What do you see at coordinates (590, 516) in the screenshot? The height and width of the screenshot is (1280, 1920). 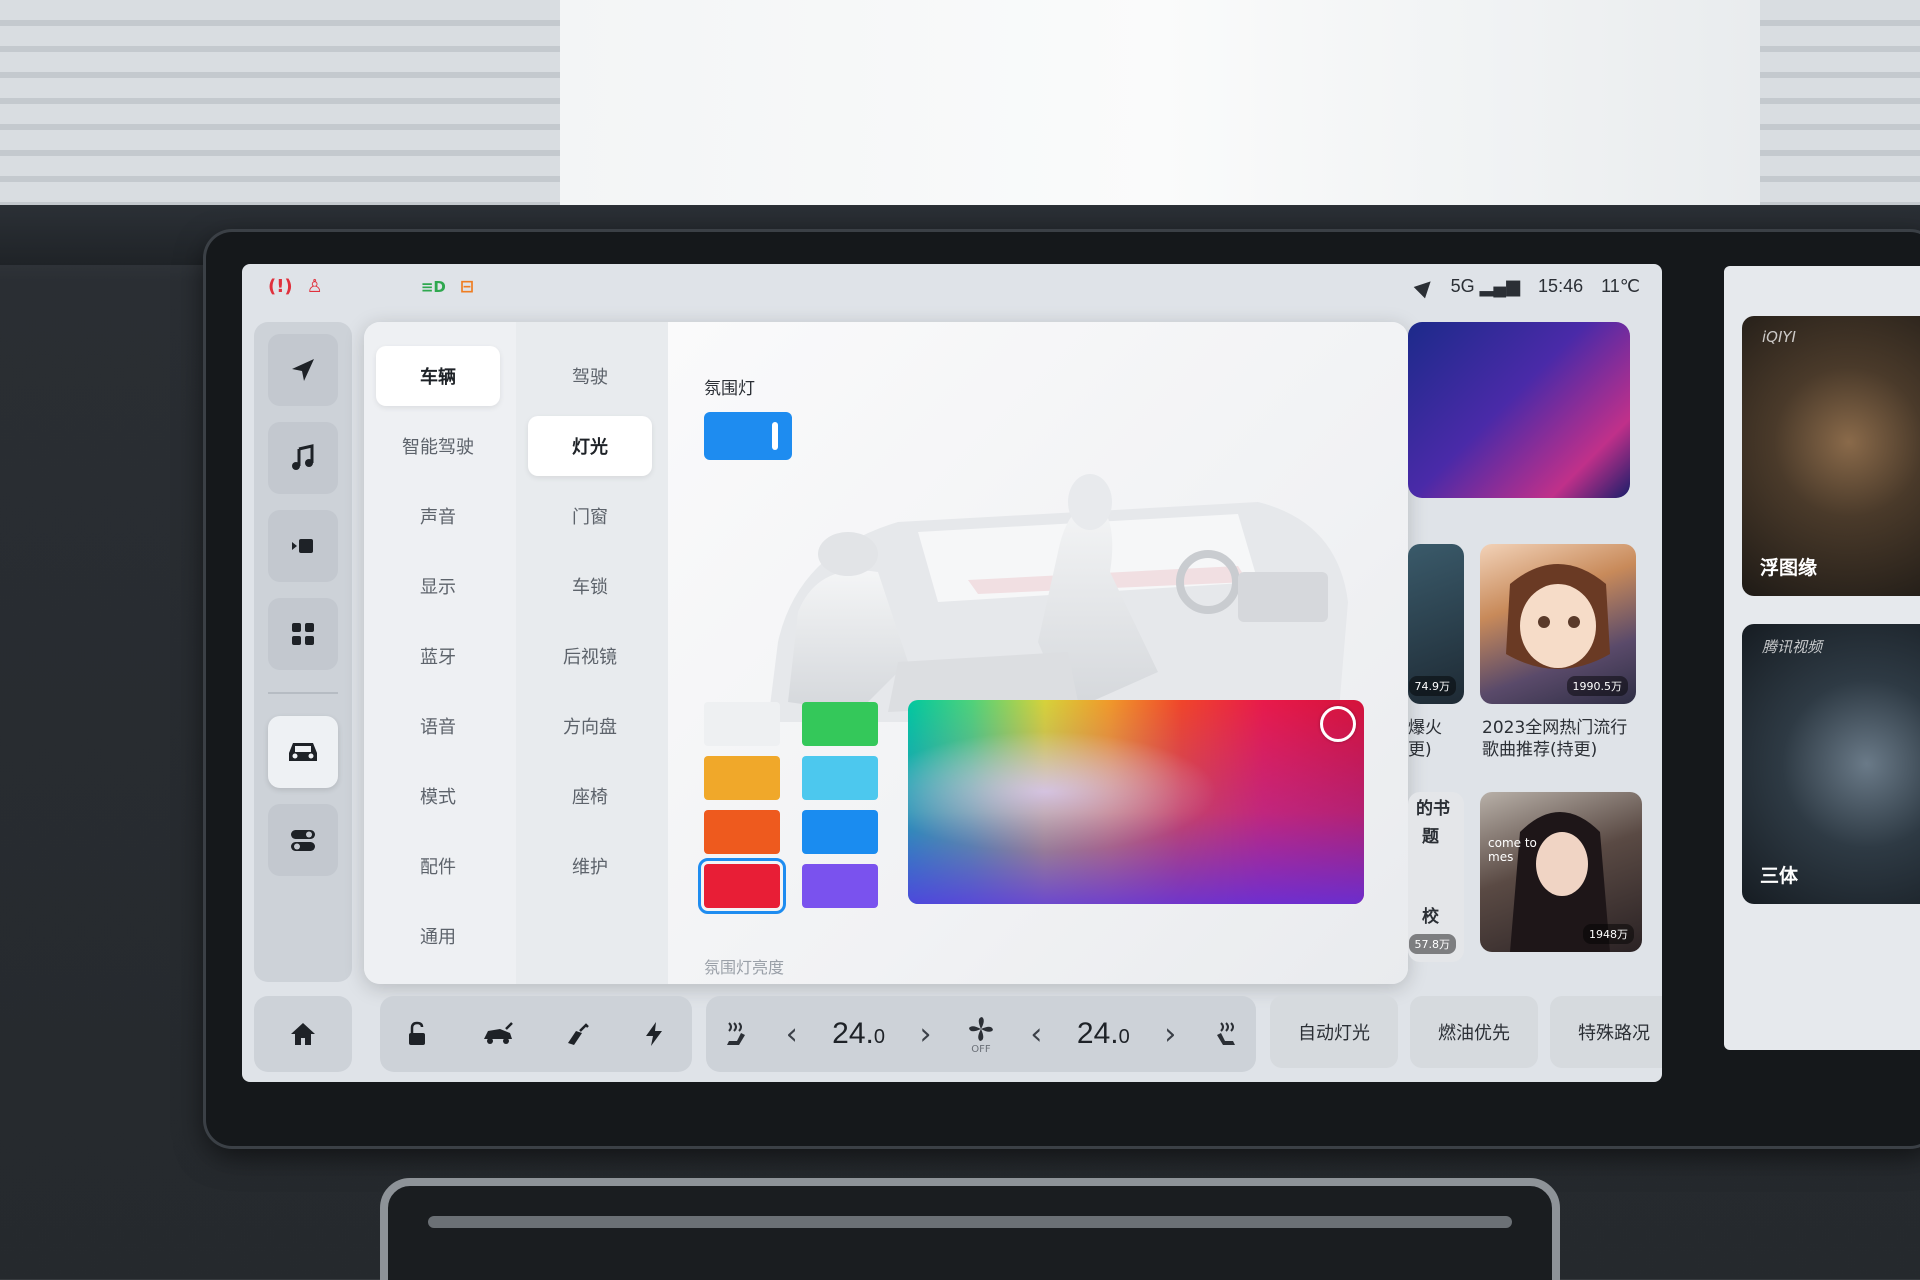 I see `submenu-doors-windows: 门窗` at bounding box center [590, 516].